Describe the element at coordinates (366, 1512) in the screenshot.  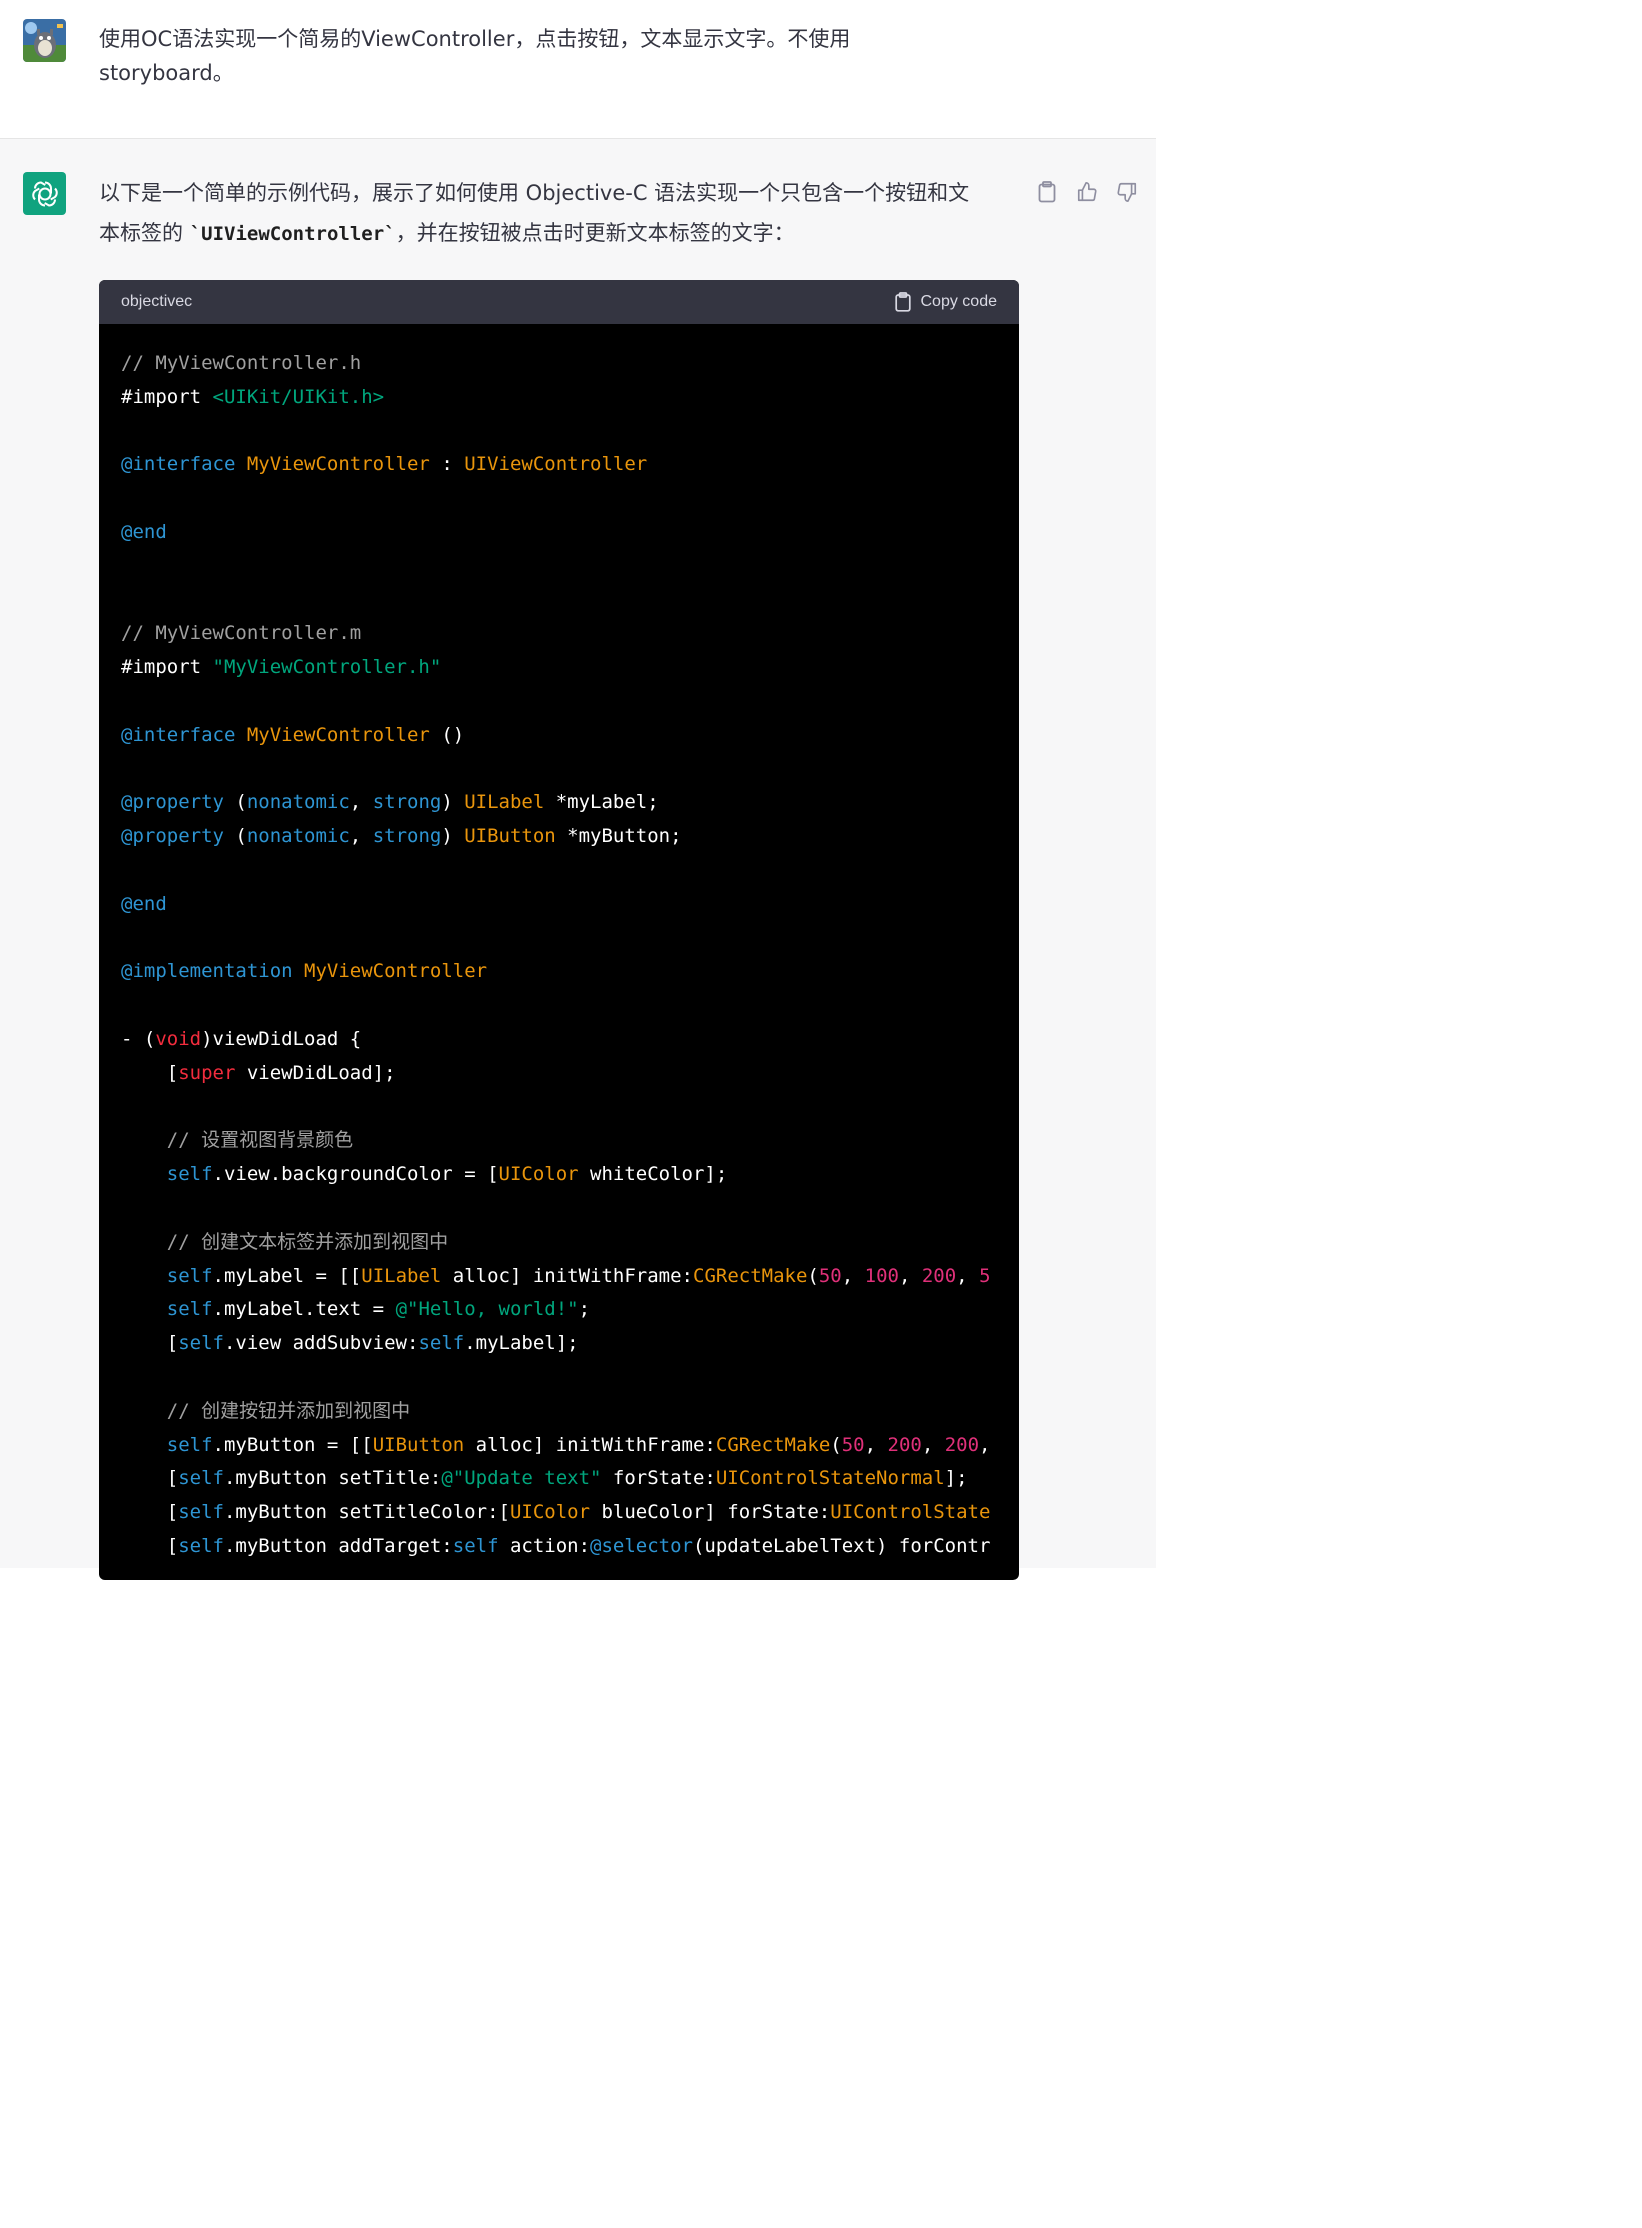
I see `code-token: .myButton setTitleColor:[` at that location.